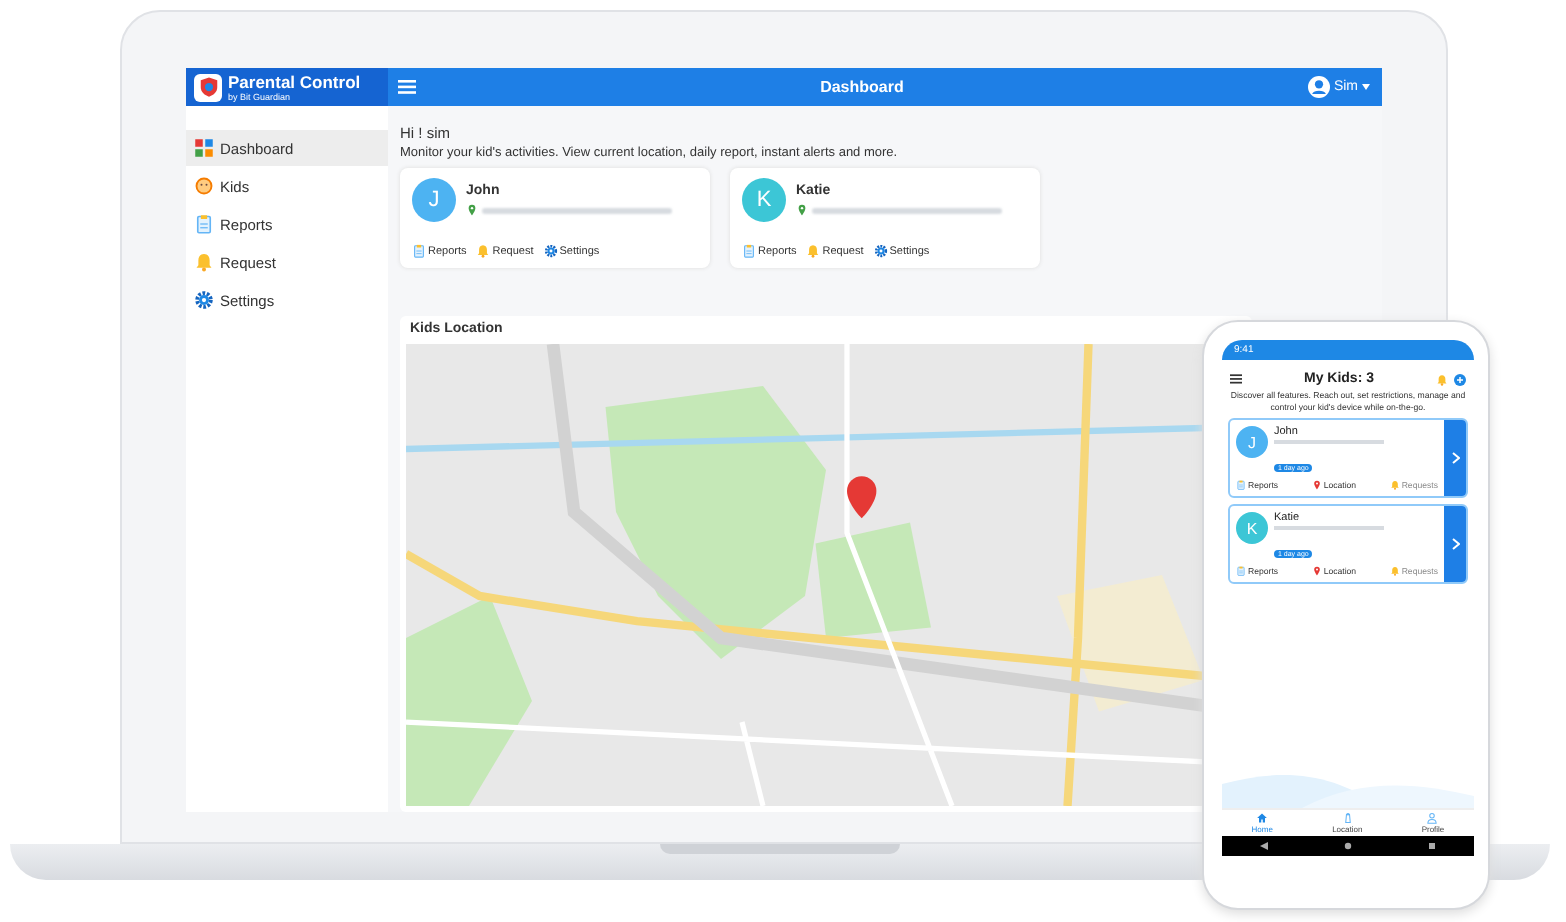  What do you see at coordinates (208, 87) in the screenshot?
I see `shield-icon` at bounding box center [208, 87].